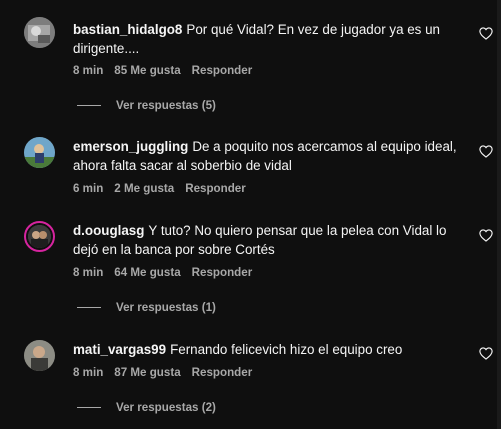 The width and height of the screenshot is (501, 429). What do you see at coordinates (127, 29) in the screenshot?
I see `comment-username: bastian_hidalgo8` at bounding box center [127, 29].